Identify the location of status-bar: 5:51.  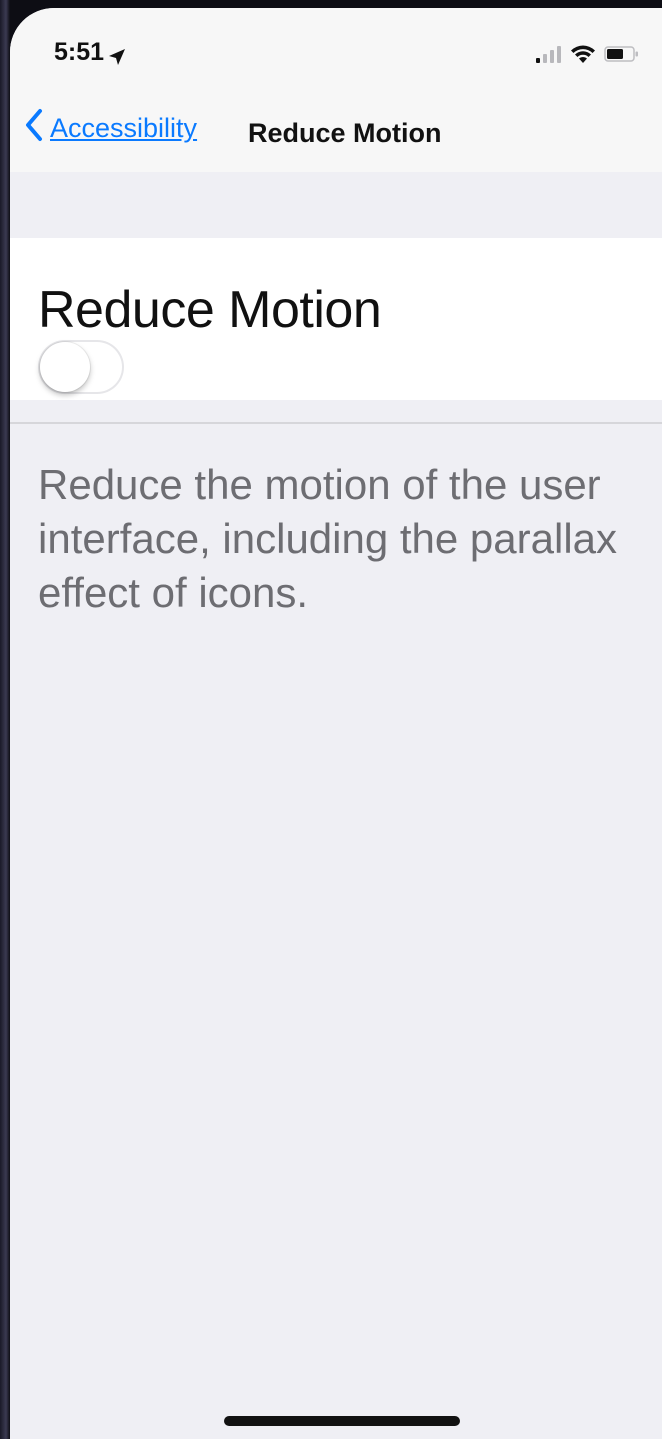
(336, 48).